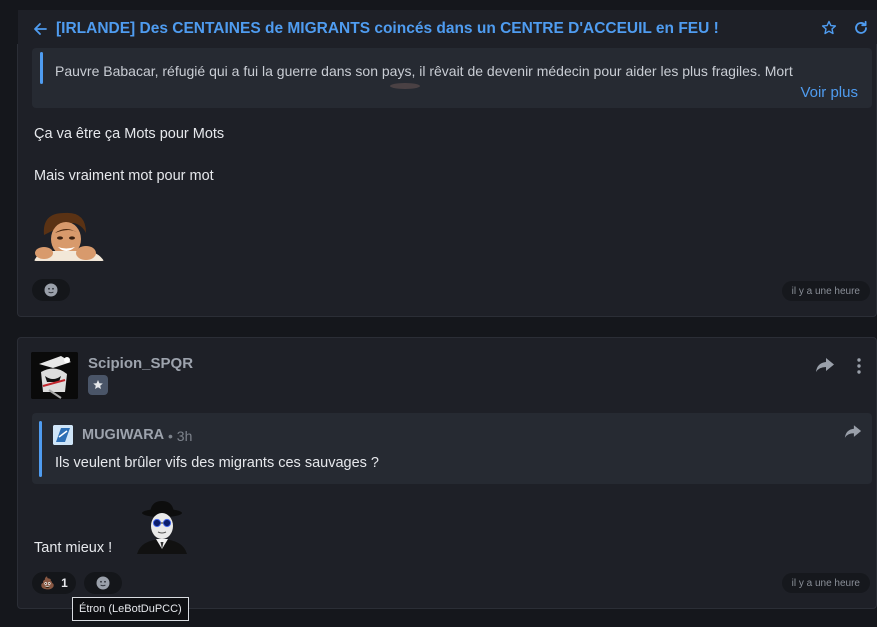 The image size is (877, 627). Describe the element at coordinates (48, 583) in the screenshot. I see `poop-emoji-icon: 💩` at that location.